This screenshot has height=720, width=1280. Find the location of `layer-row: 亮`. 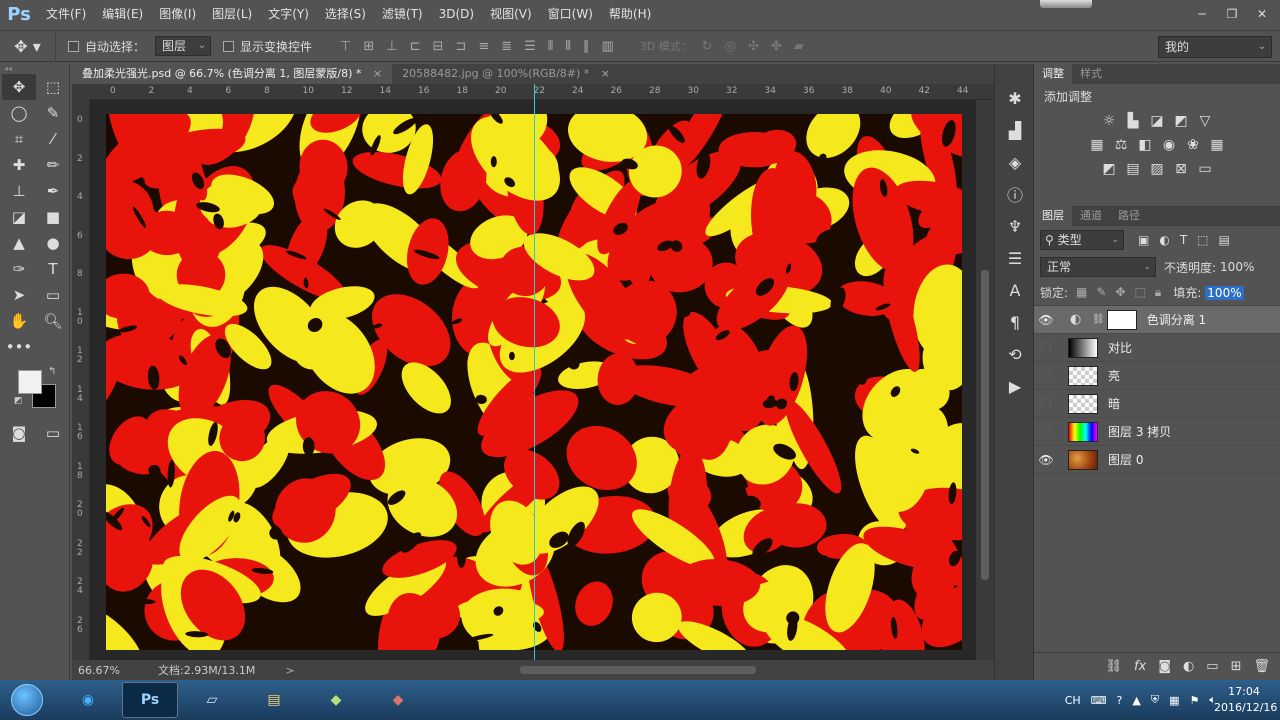

layer-row: 亮 is located at coordinates (1157, 376).